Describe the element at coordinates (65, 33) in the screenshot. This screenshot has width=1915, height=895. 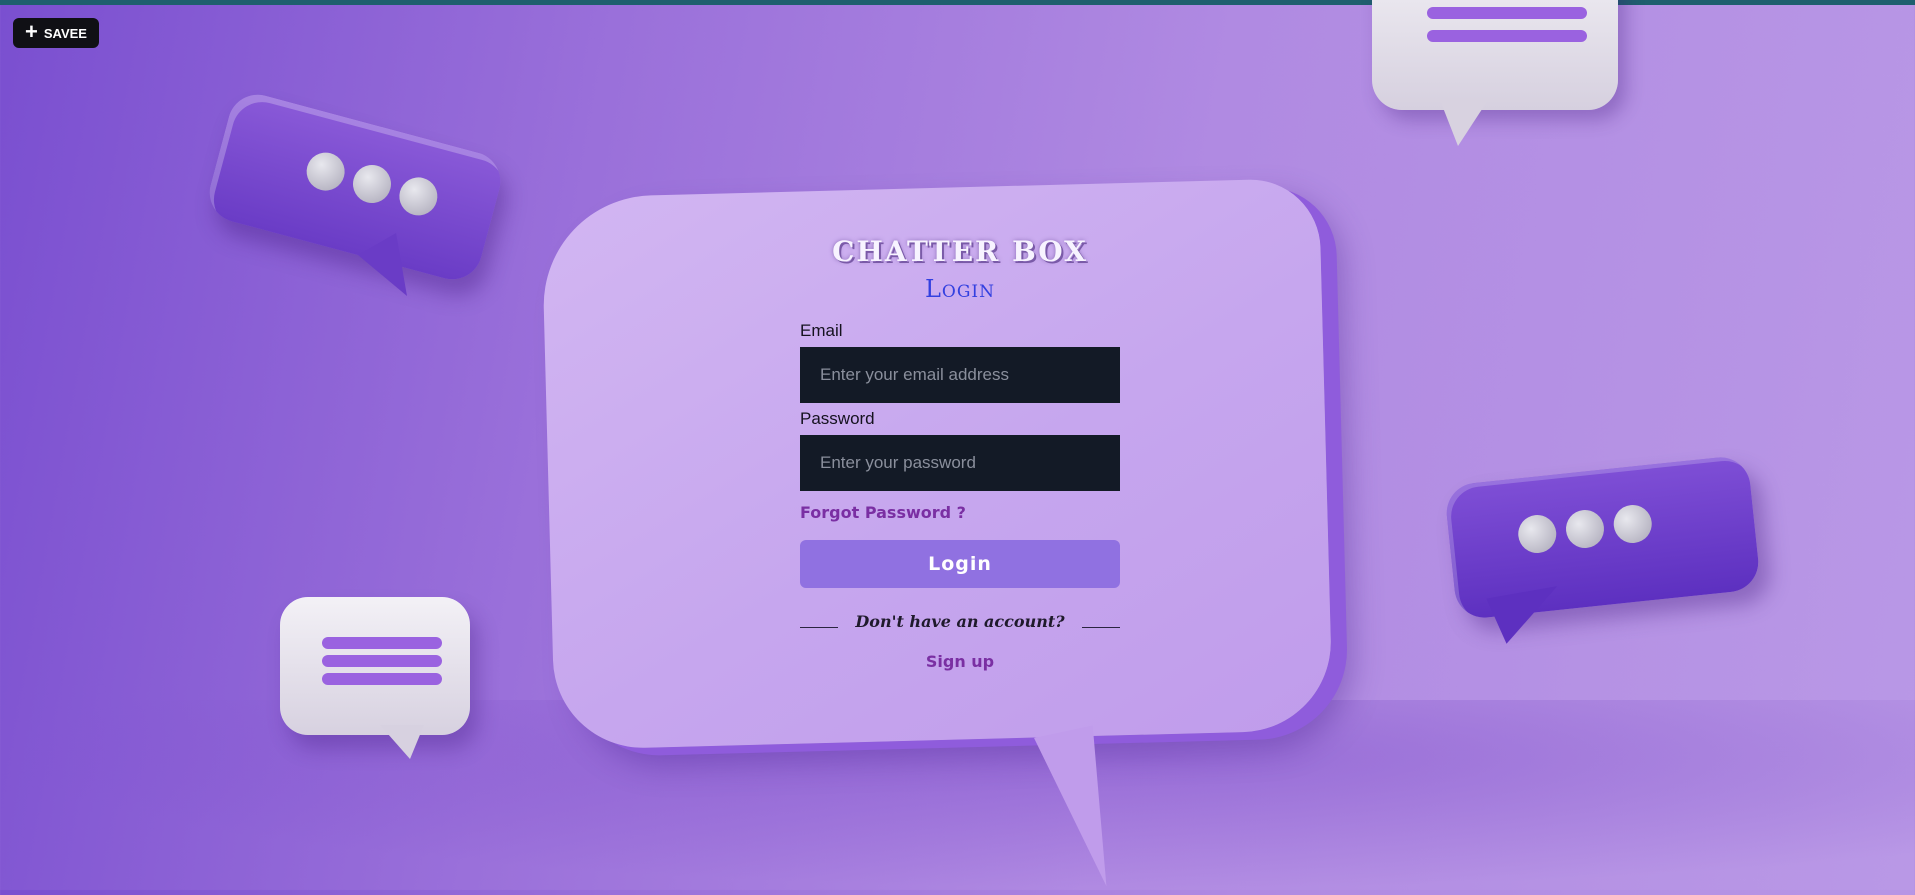
I see `savee-label: SAVEE` at that location.